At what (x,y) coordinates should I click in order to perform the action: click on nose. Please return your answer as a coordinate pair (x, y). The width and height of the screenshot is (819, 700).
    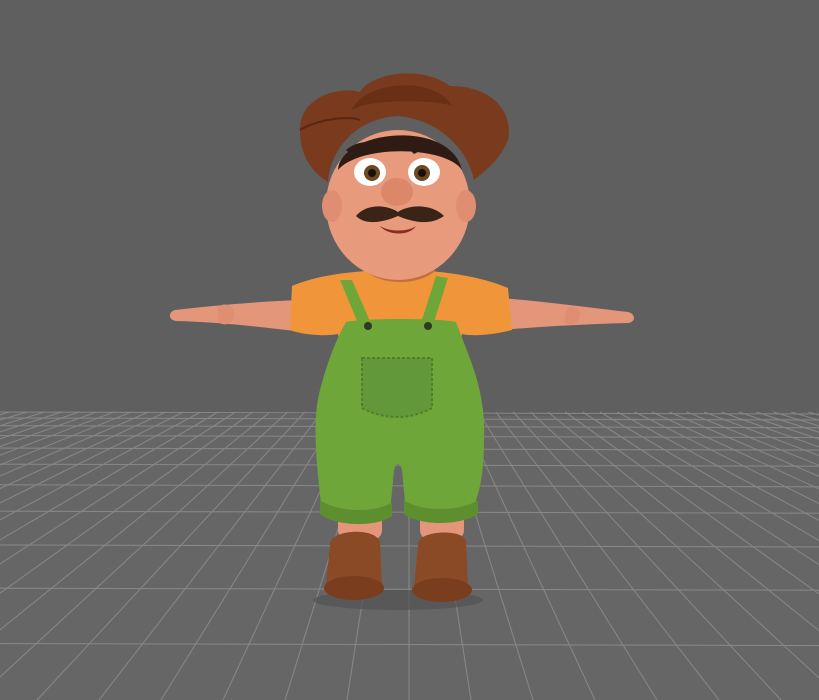
    Looking at the image, I should click on (397, 192).